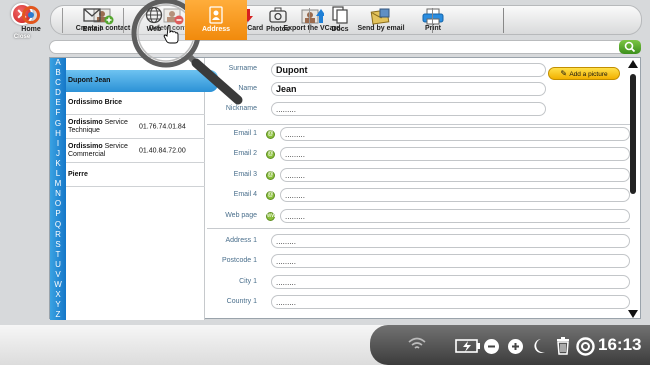  What do you see at coordinates (455, 216) in the screenshot?
I see `webpage-field` at bounding box center [455, 216].